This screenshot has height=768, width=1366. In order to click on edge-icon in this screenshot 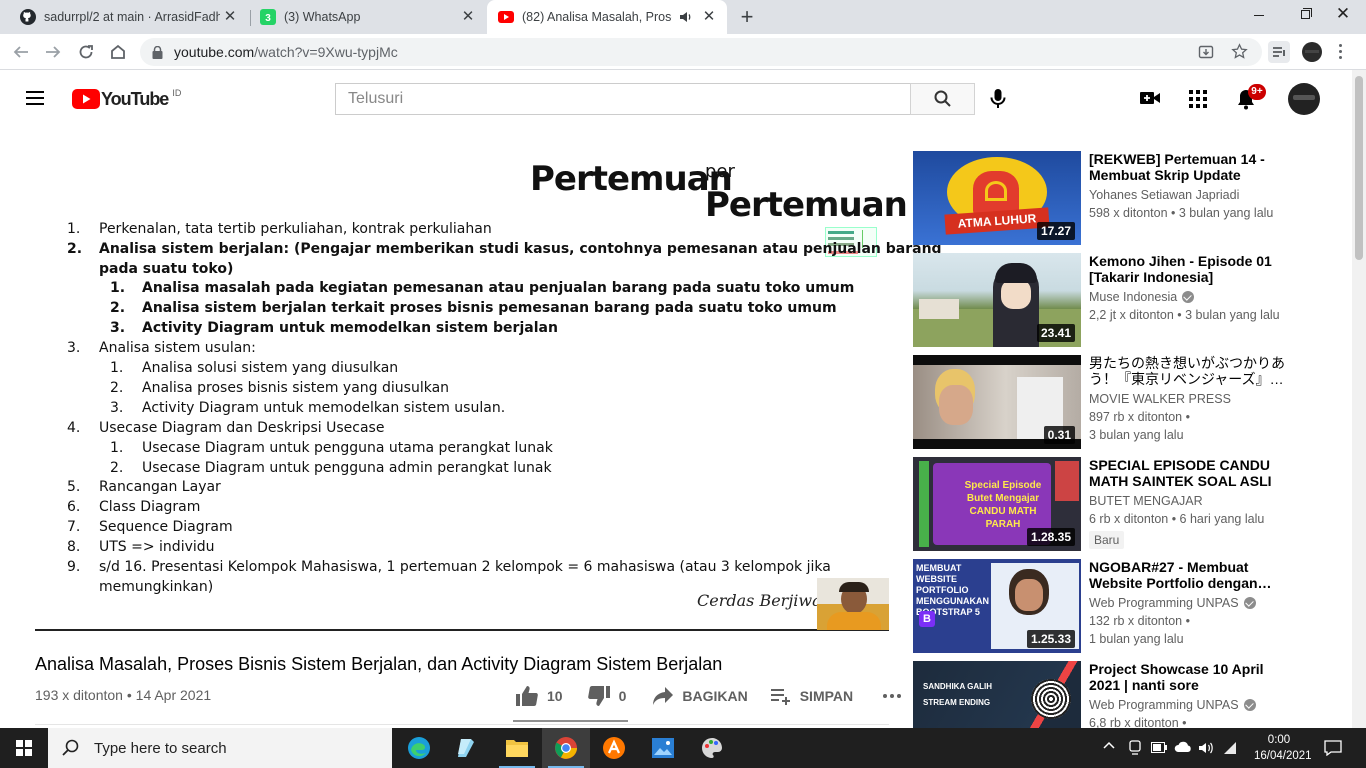, I will do `click(419, 748)`.